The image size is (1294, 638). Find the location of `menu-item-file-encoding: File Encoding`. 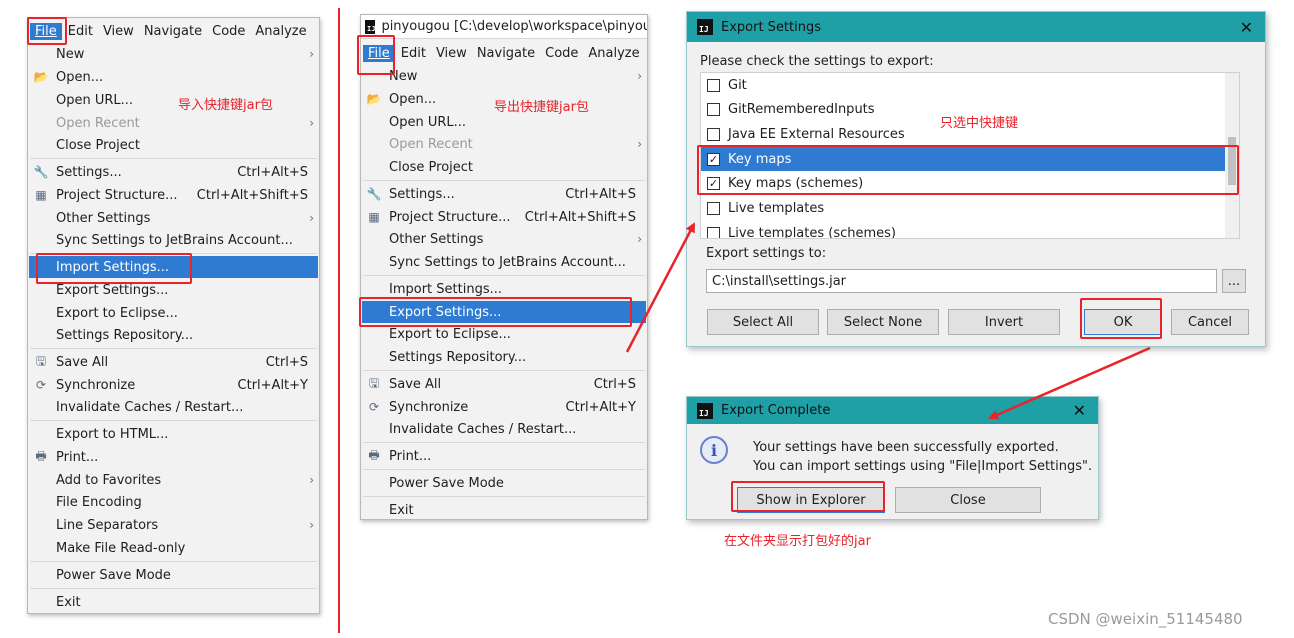

menu-item-file-encoding: File Encoding is located at coordinates (173, 502).